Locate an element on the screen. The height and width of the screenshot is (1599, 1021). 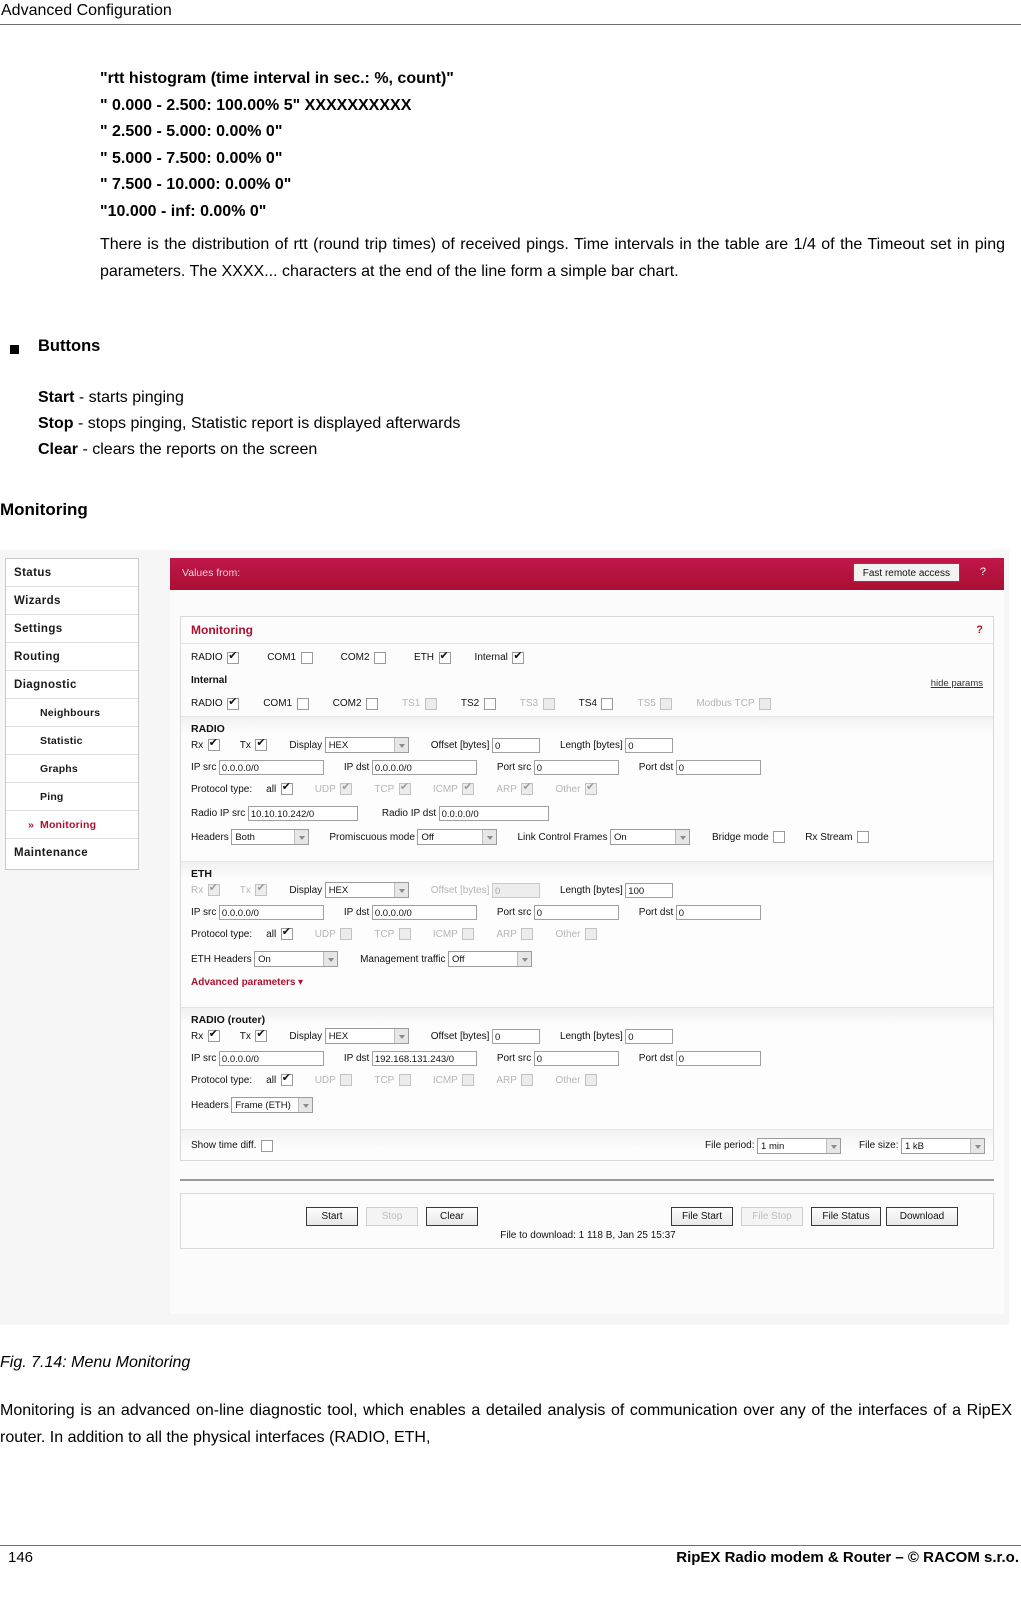
display-label: Display is located at coordinates (306, 745).